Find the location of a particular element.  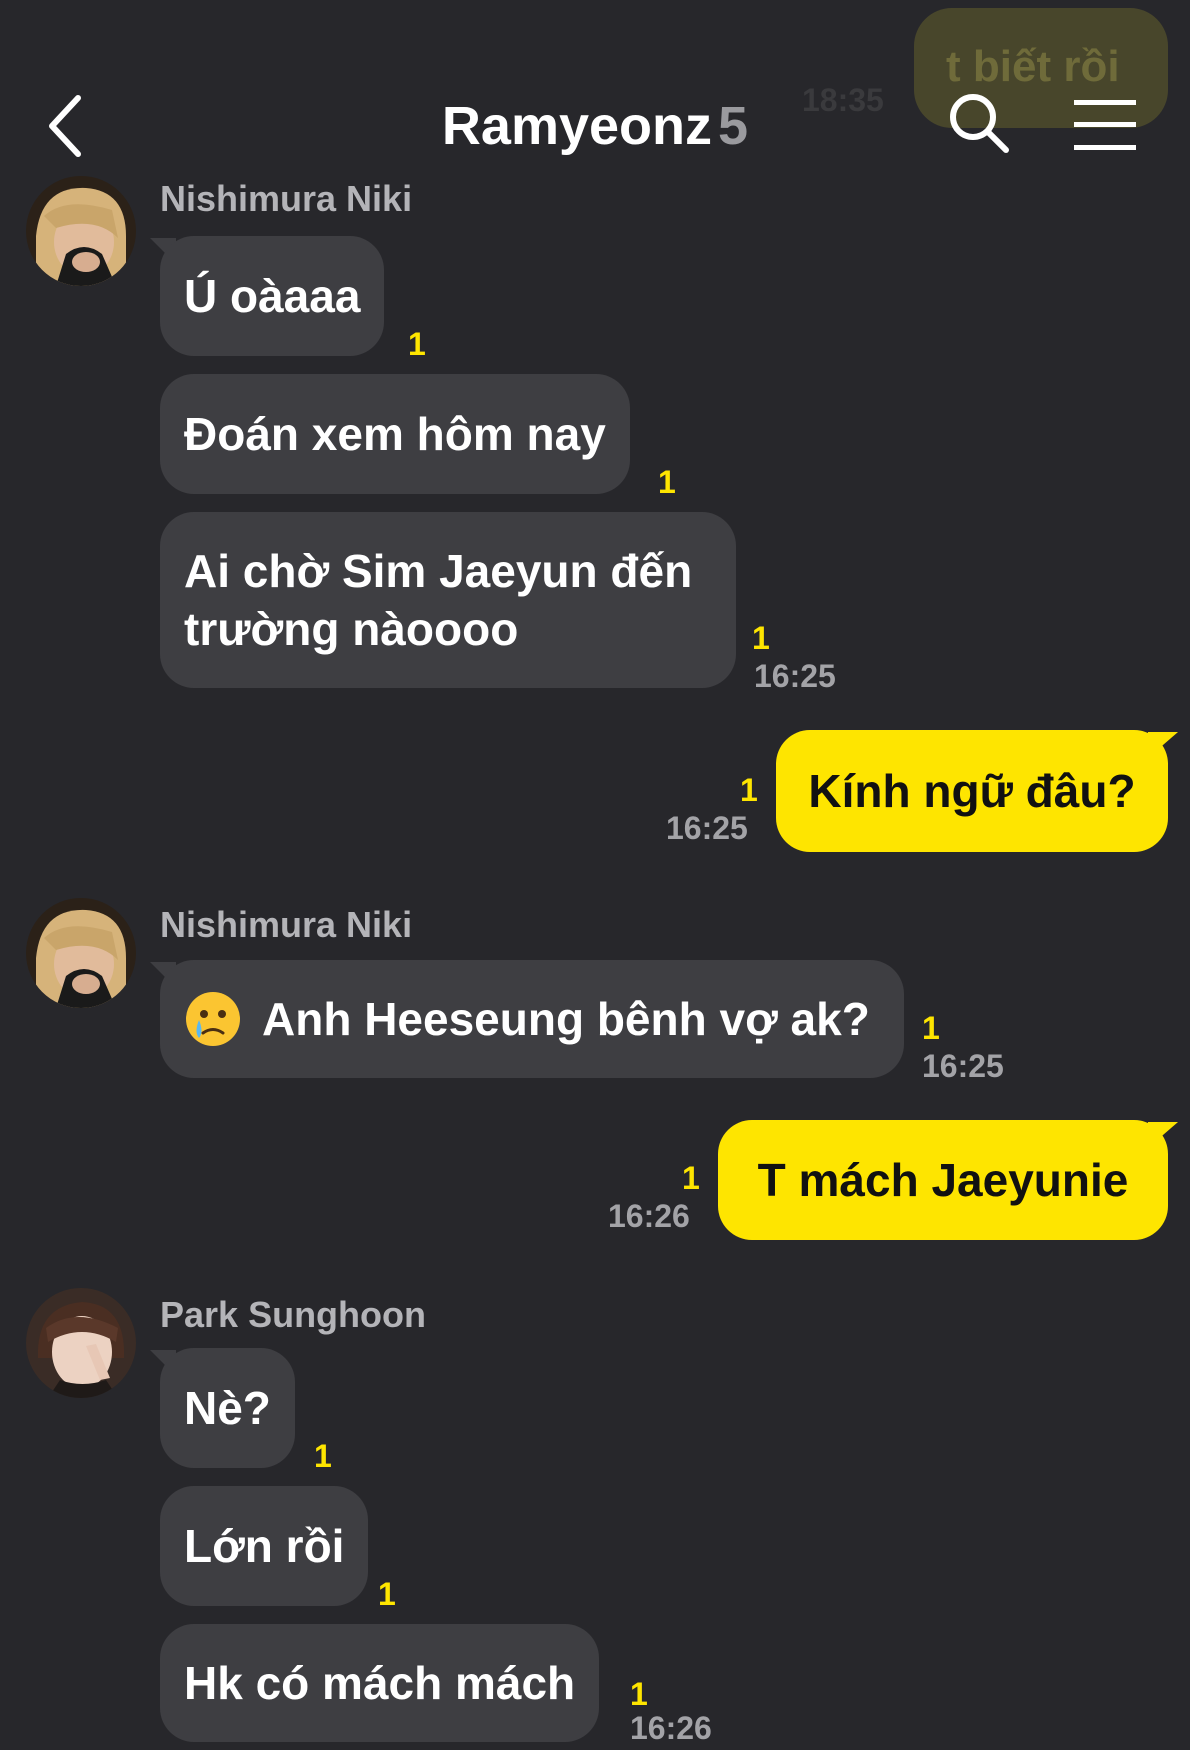

message-bubble: Ai chờ Sim Jaeyun đến trường nàoooo is located at coordinates (448, 600).